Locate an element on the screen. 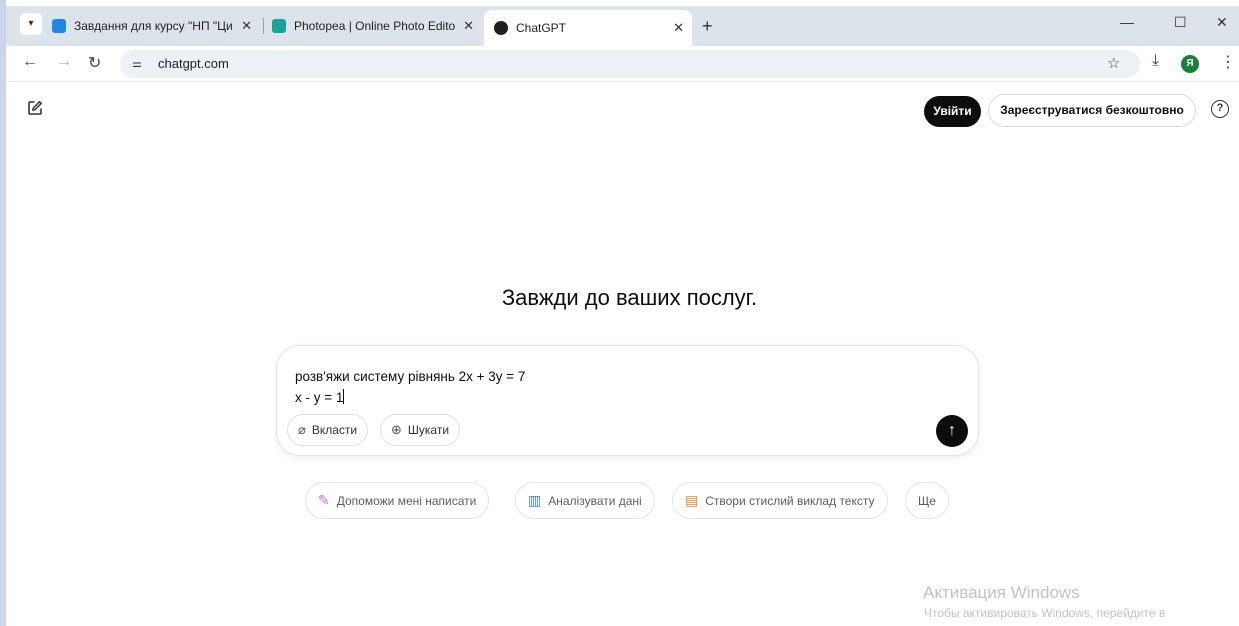  tab-title: Завдання для курсу "НП "Циф is located at coordinates (154, 26).